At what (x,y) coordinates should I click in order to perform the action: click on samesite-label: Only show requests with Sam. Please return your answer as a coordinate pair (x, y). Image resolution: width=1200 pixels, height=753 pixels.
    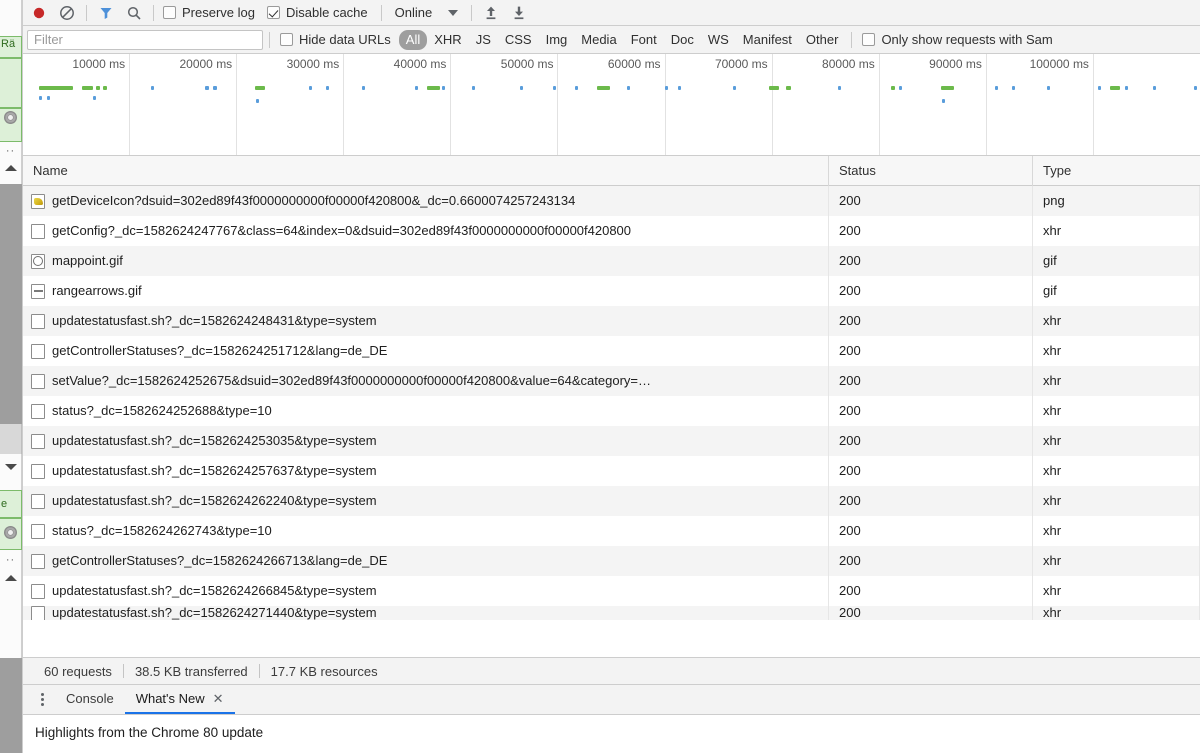
    Looking at the image, I should click on (967, 39).